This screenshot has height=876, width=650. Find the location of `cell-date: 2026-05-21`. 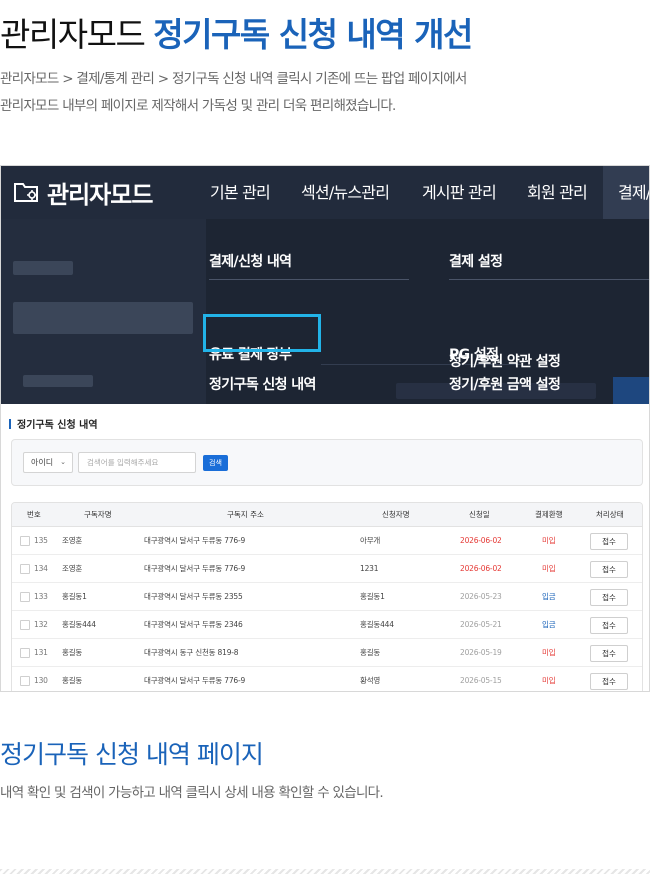

cell-date: 2026-05-21 is located at coordinates (481, 624).